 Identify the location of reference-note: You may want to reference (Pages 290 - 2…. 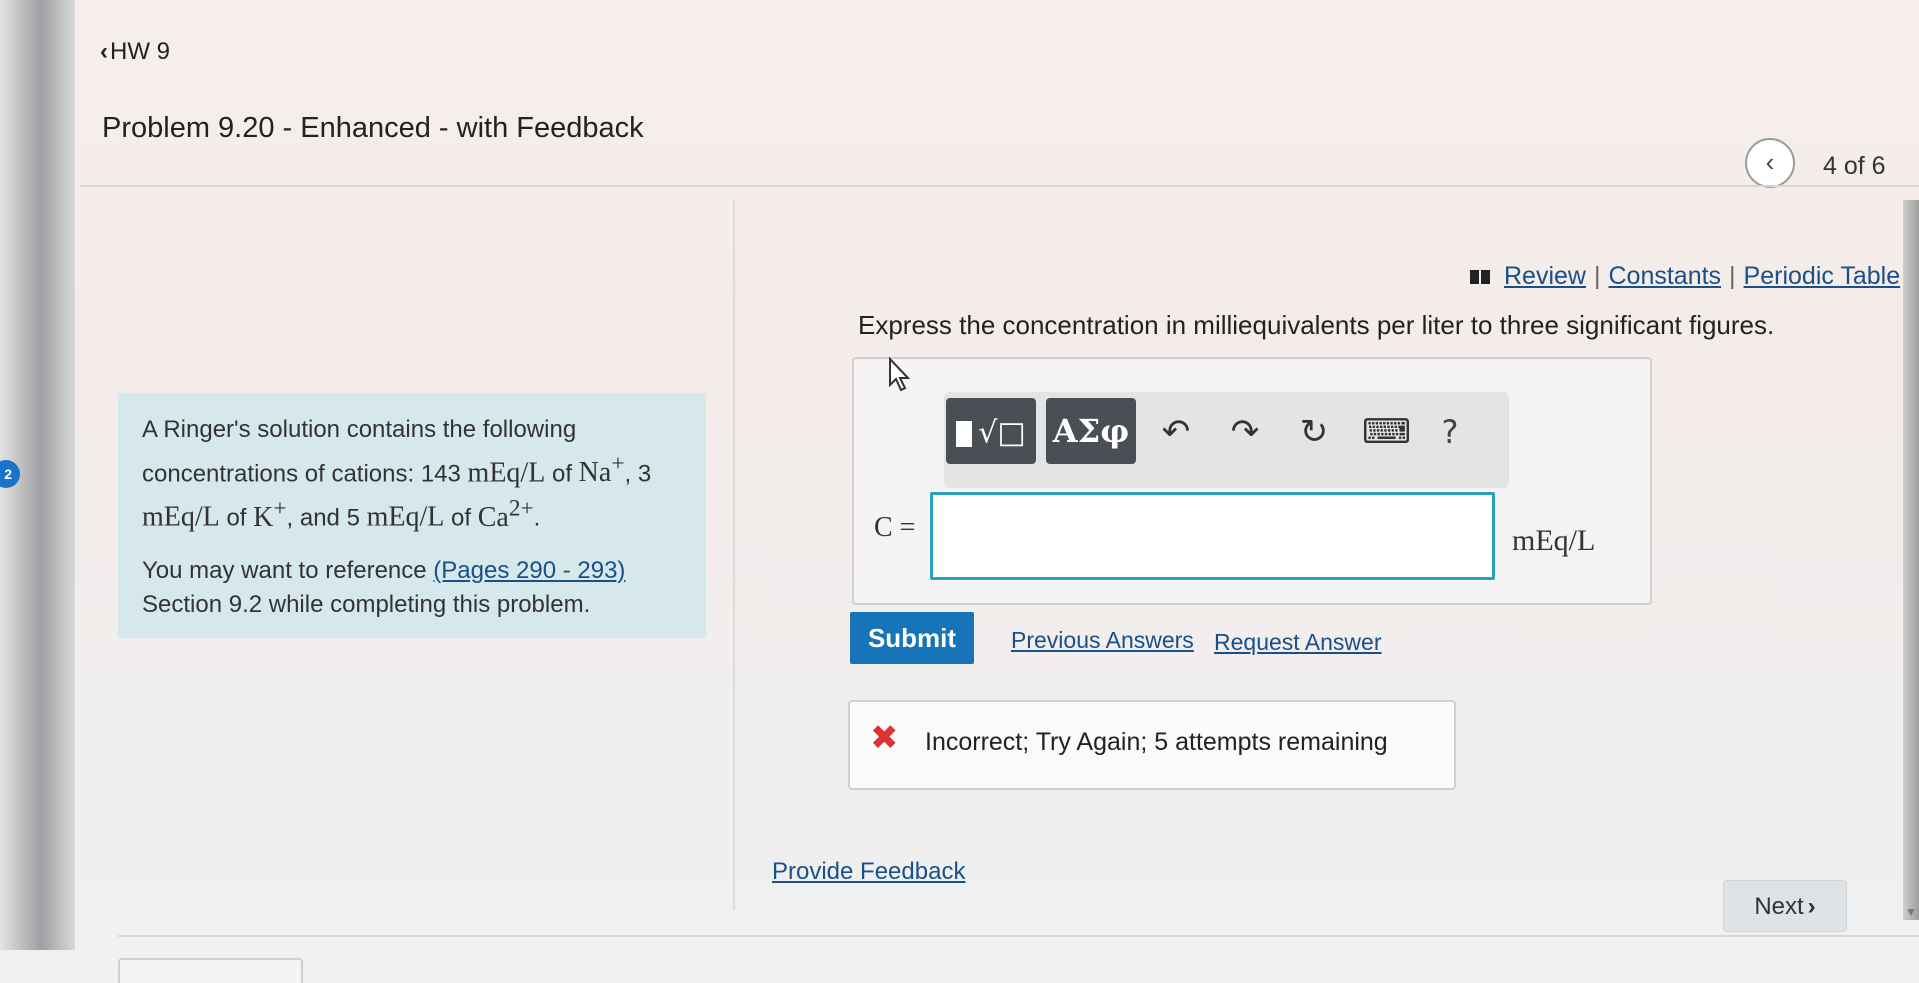
(384, 587).